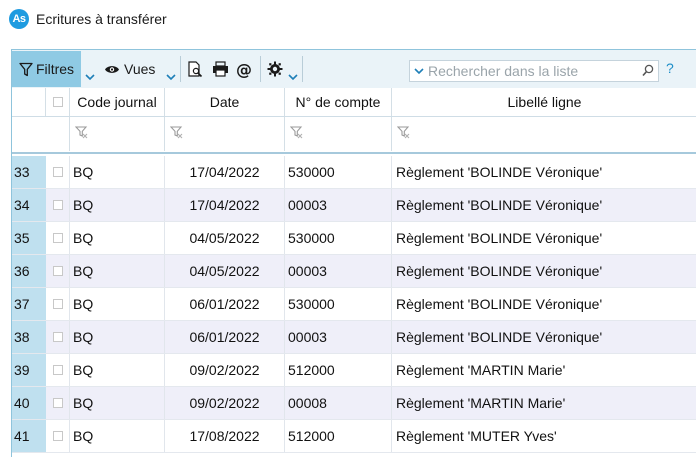  I want to click on filtres-dropdown-icon, so click(90, 77).